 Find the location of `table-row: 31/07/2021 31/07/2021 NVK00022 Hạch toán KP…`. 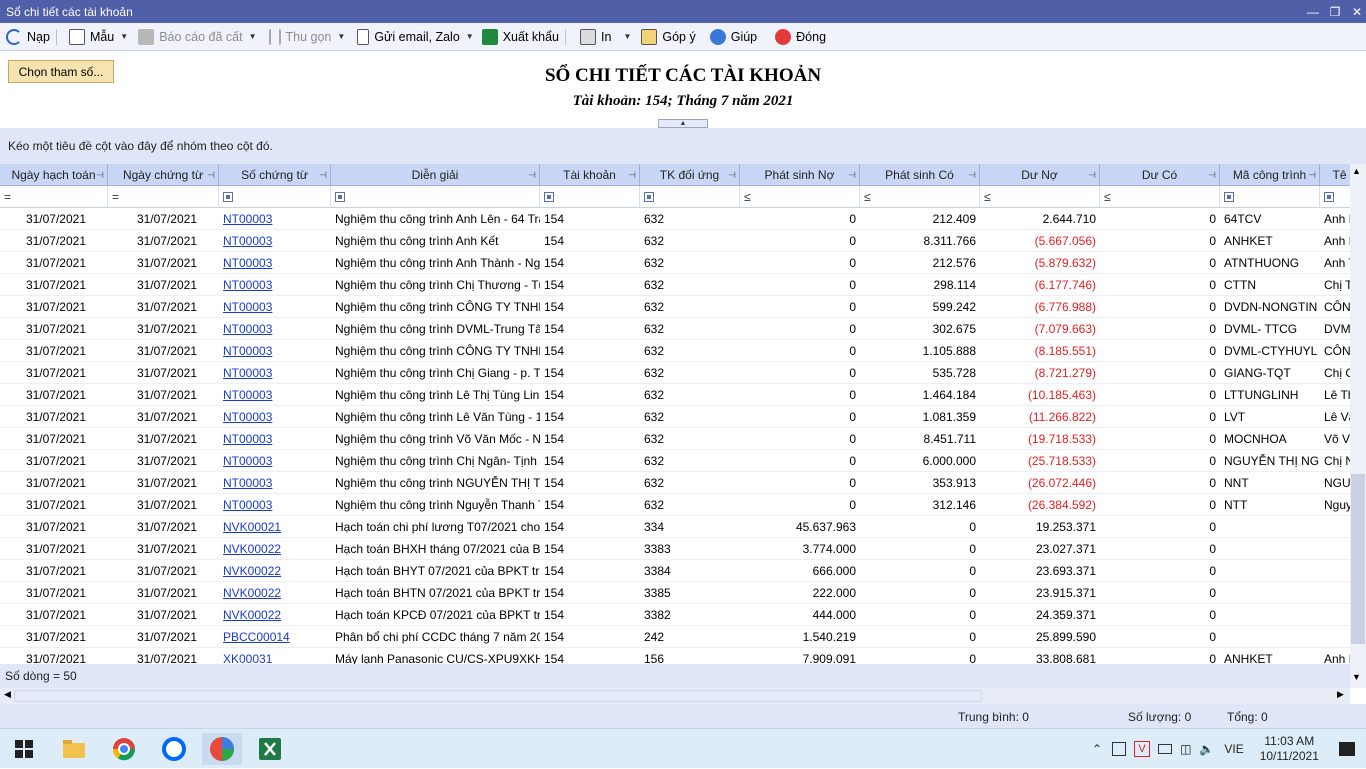

table-row: 31/07/2021 31/07/2021 NVK00022 Hạch toán KP… is located at coordinates (675, 615).